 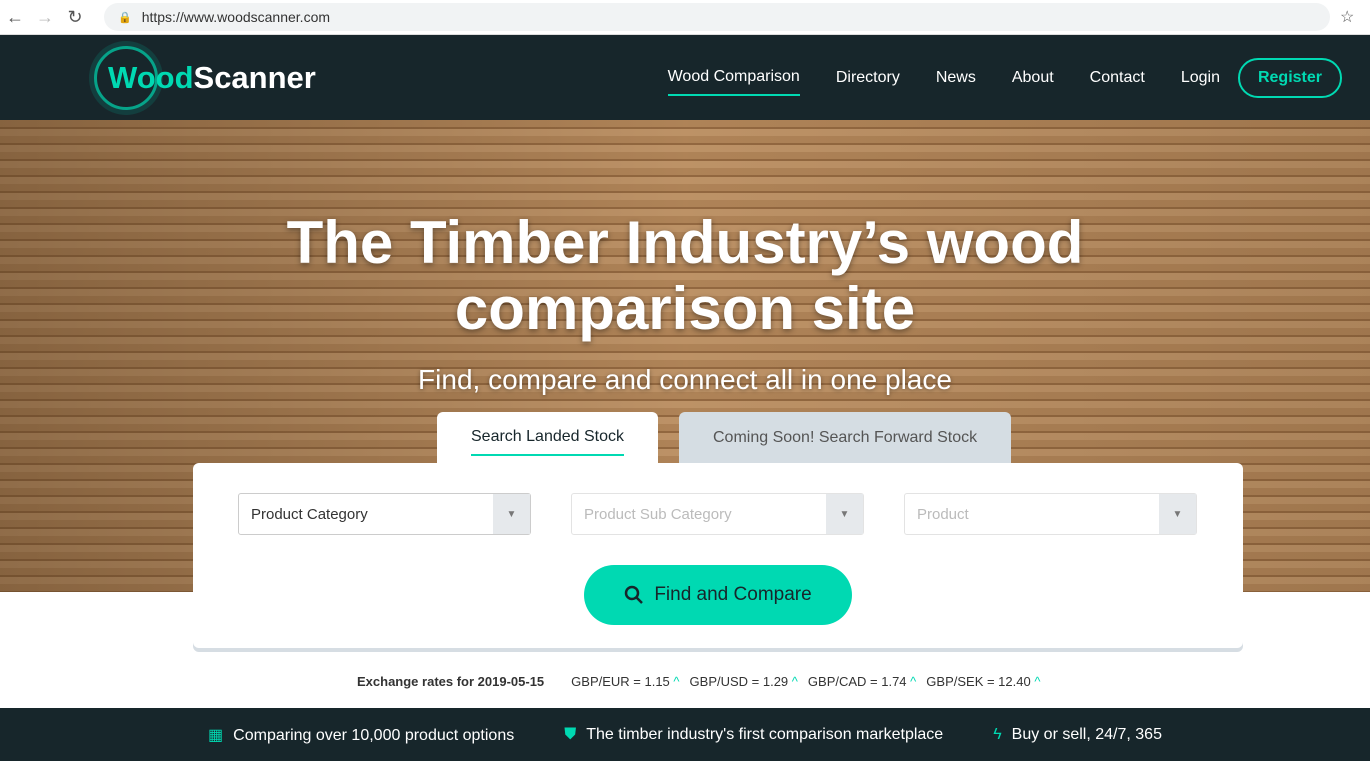 I want to click on register-button: Register, so click(x=1289, y=77).